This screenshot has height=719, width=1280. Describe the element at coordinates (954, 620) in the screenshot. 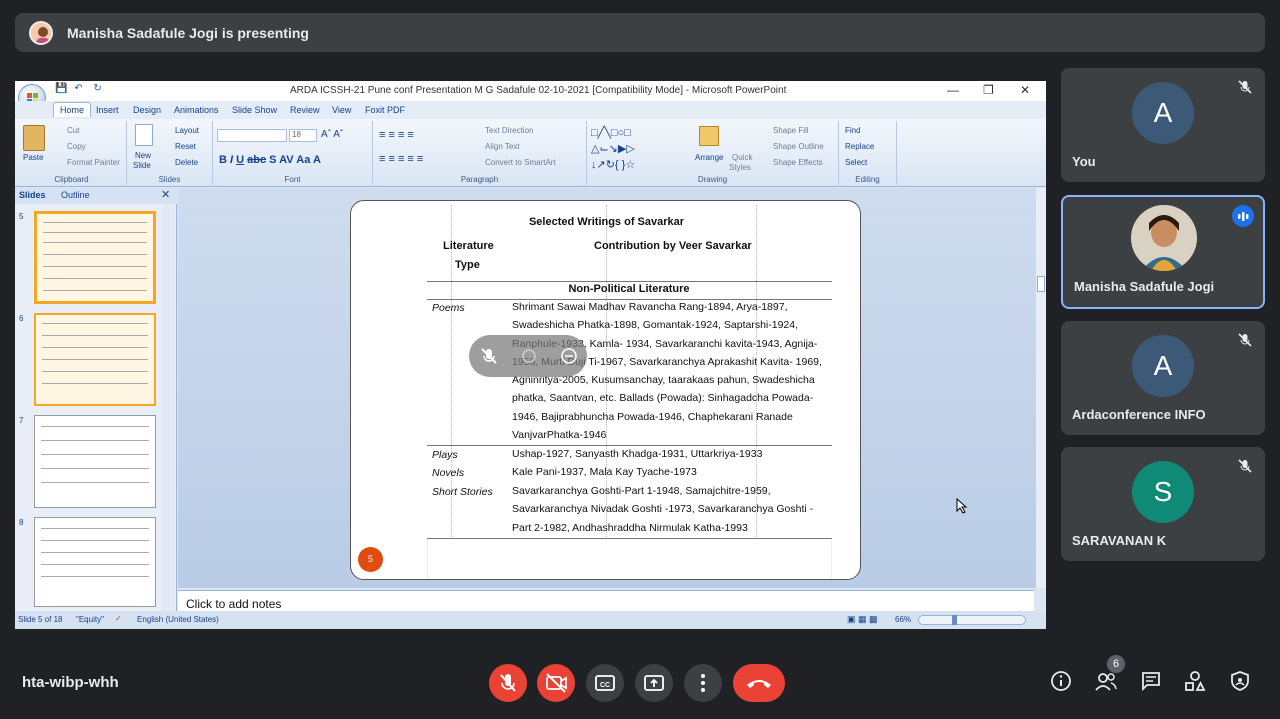

I see `zoom-thumb` at that location.